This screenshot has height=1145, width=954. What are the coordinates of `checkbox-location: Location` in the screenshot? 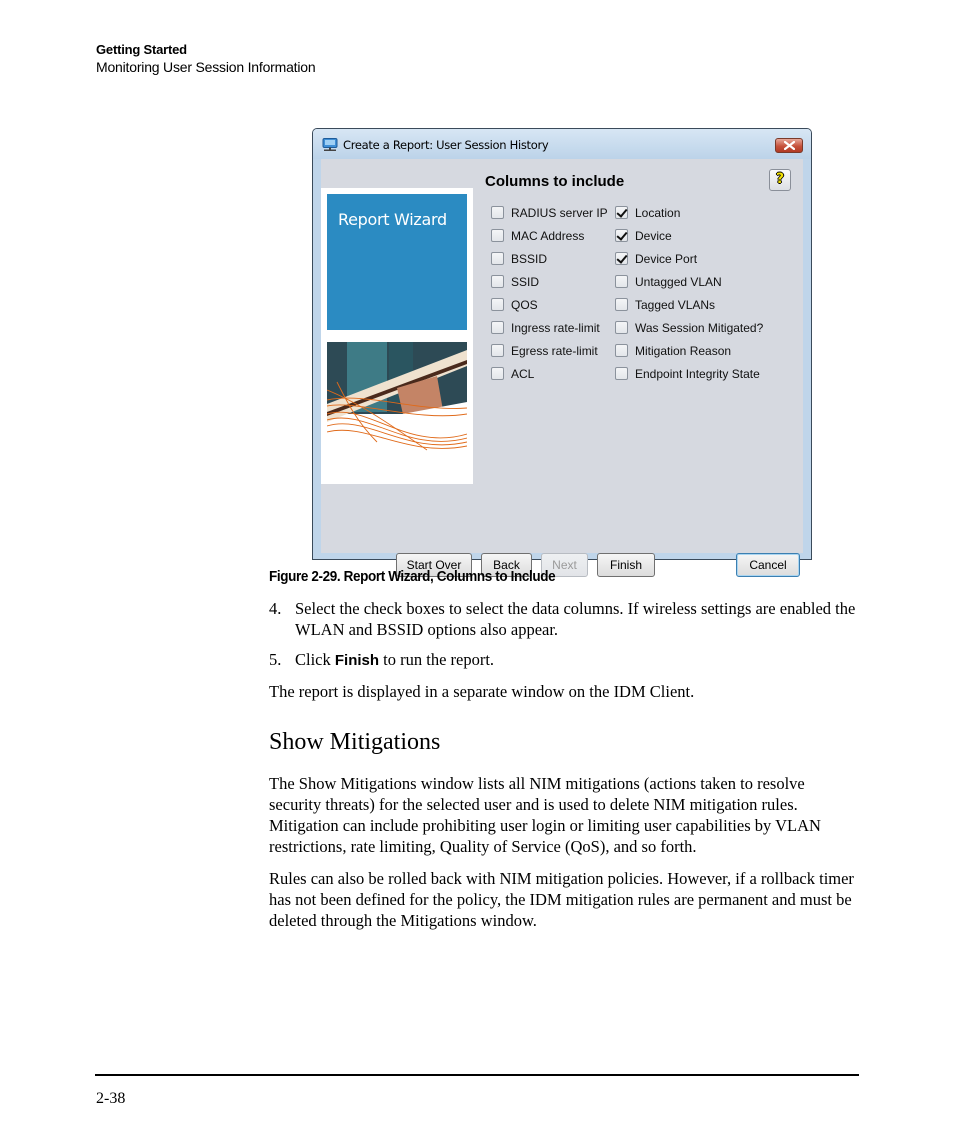 It's located at (689, 212).